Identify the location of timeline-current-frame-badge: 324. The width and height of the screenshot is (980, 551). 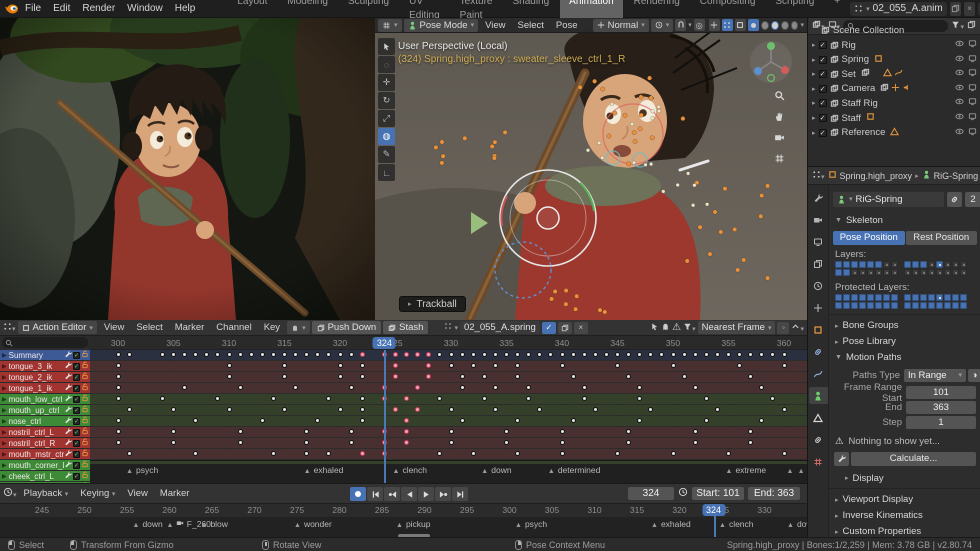
(713, 510).